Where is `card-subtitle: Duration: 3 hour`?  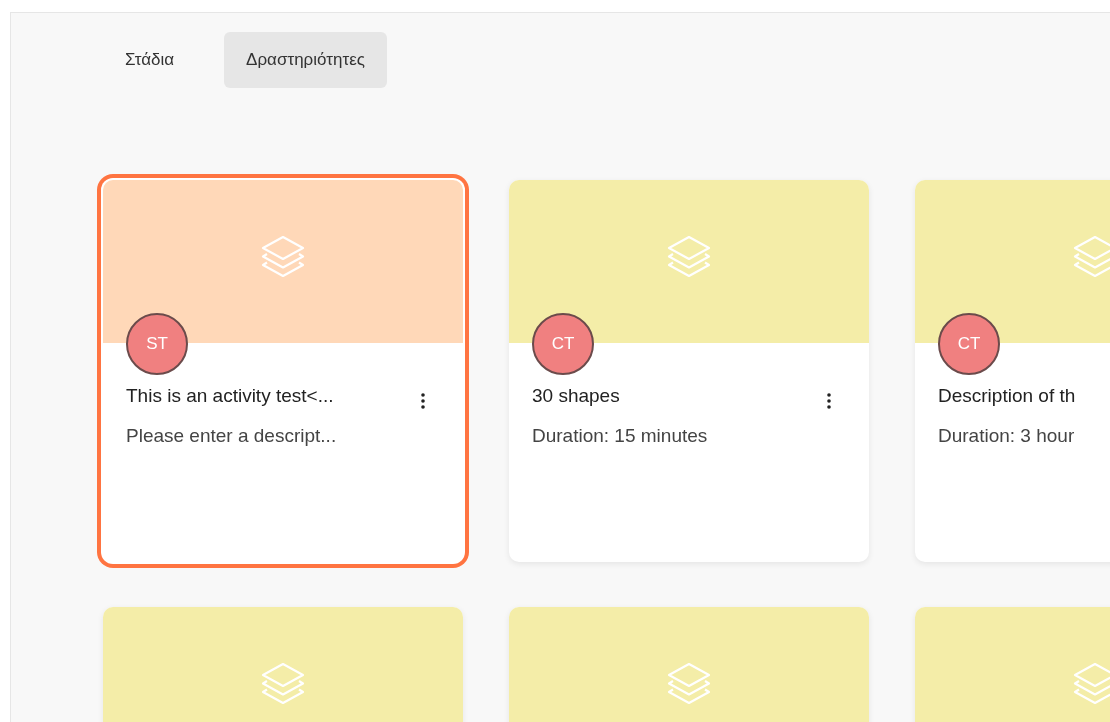 card-subtitle: Duration: 3 hour is located at coordinates (1007, 436).